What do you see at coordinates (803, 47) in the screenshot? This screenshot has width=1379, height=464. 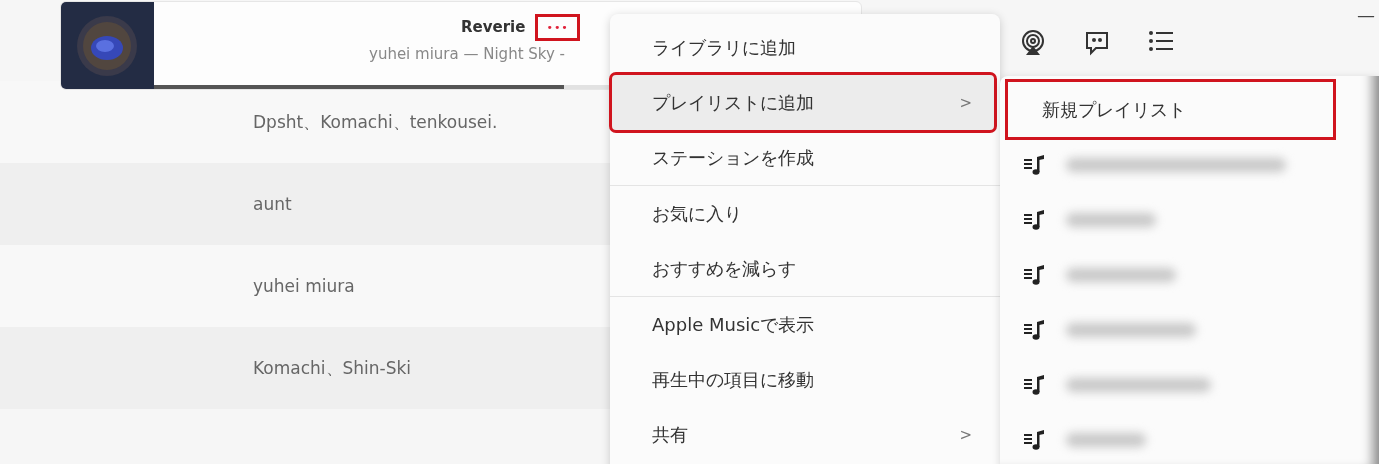 I see `menu-item: ライブラリに追加` at bounding box center [803, 47].